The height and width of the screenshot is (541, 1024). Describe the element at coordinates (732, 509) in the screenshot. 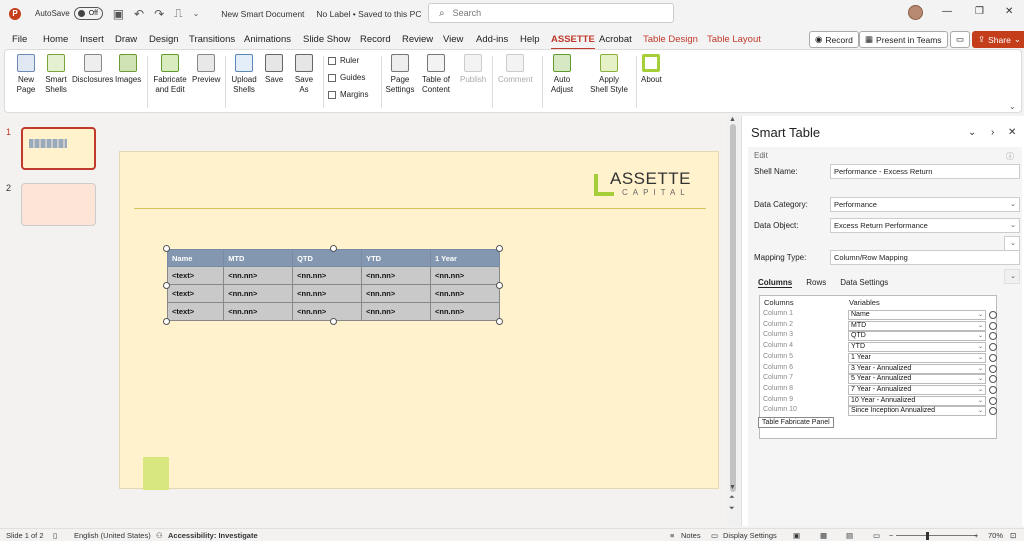

I see `next-slide-icon: ⏷` at that location.